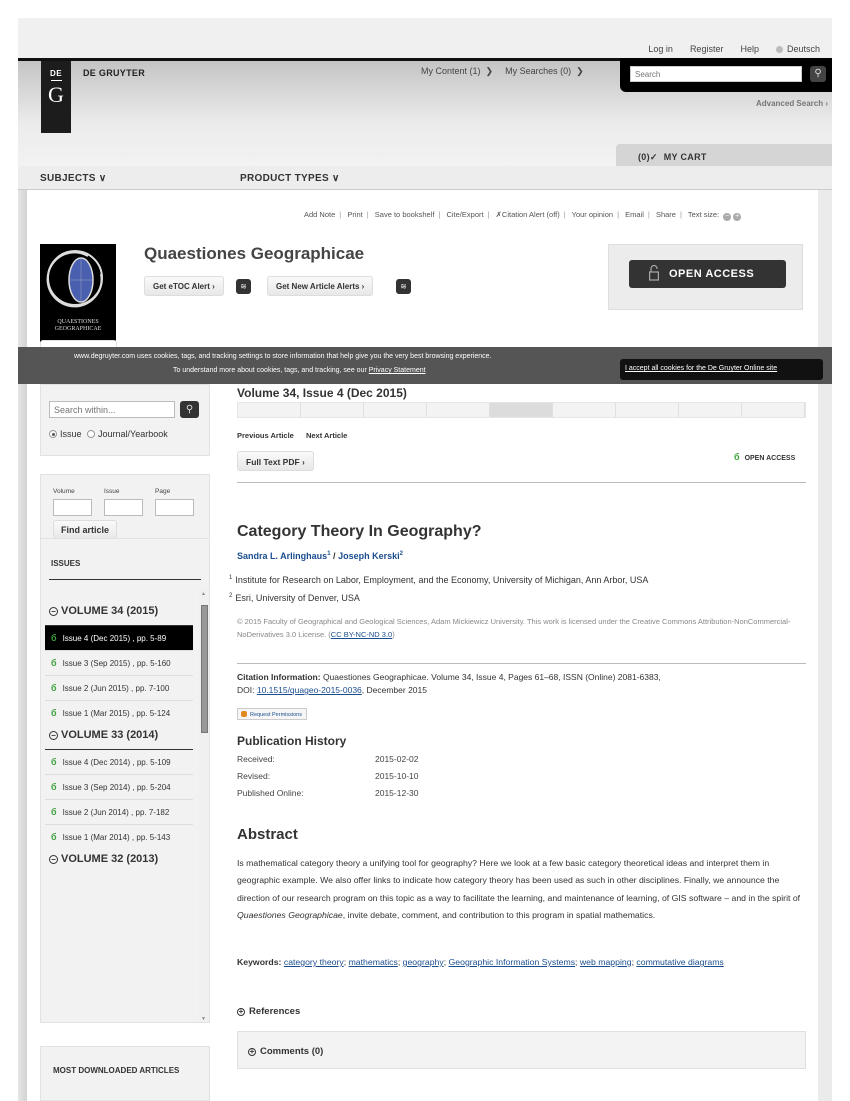  I want to click on search-input, so click(716, 74).